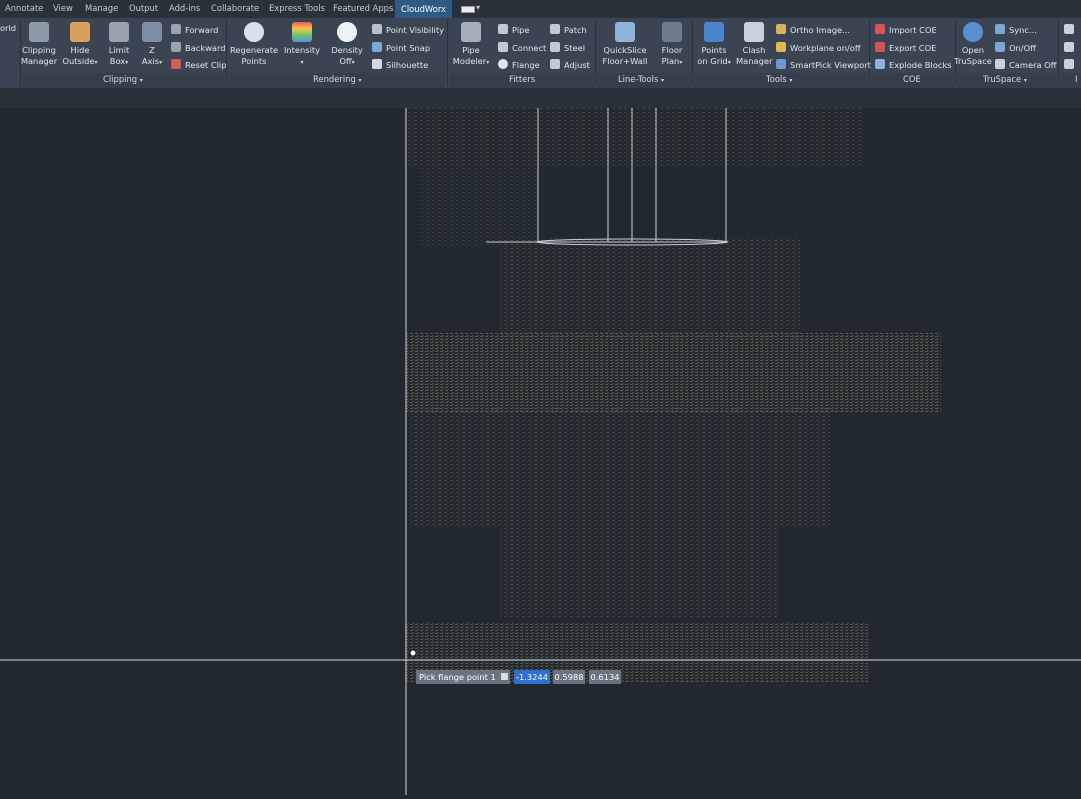 This screenshot has height=799, width=1081. What do you see at coordinates (912, 79) in the screenshot?
I see `coe-panel-title: COE` at bounding box center [912, 79].